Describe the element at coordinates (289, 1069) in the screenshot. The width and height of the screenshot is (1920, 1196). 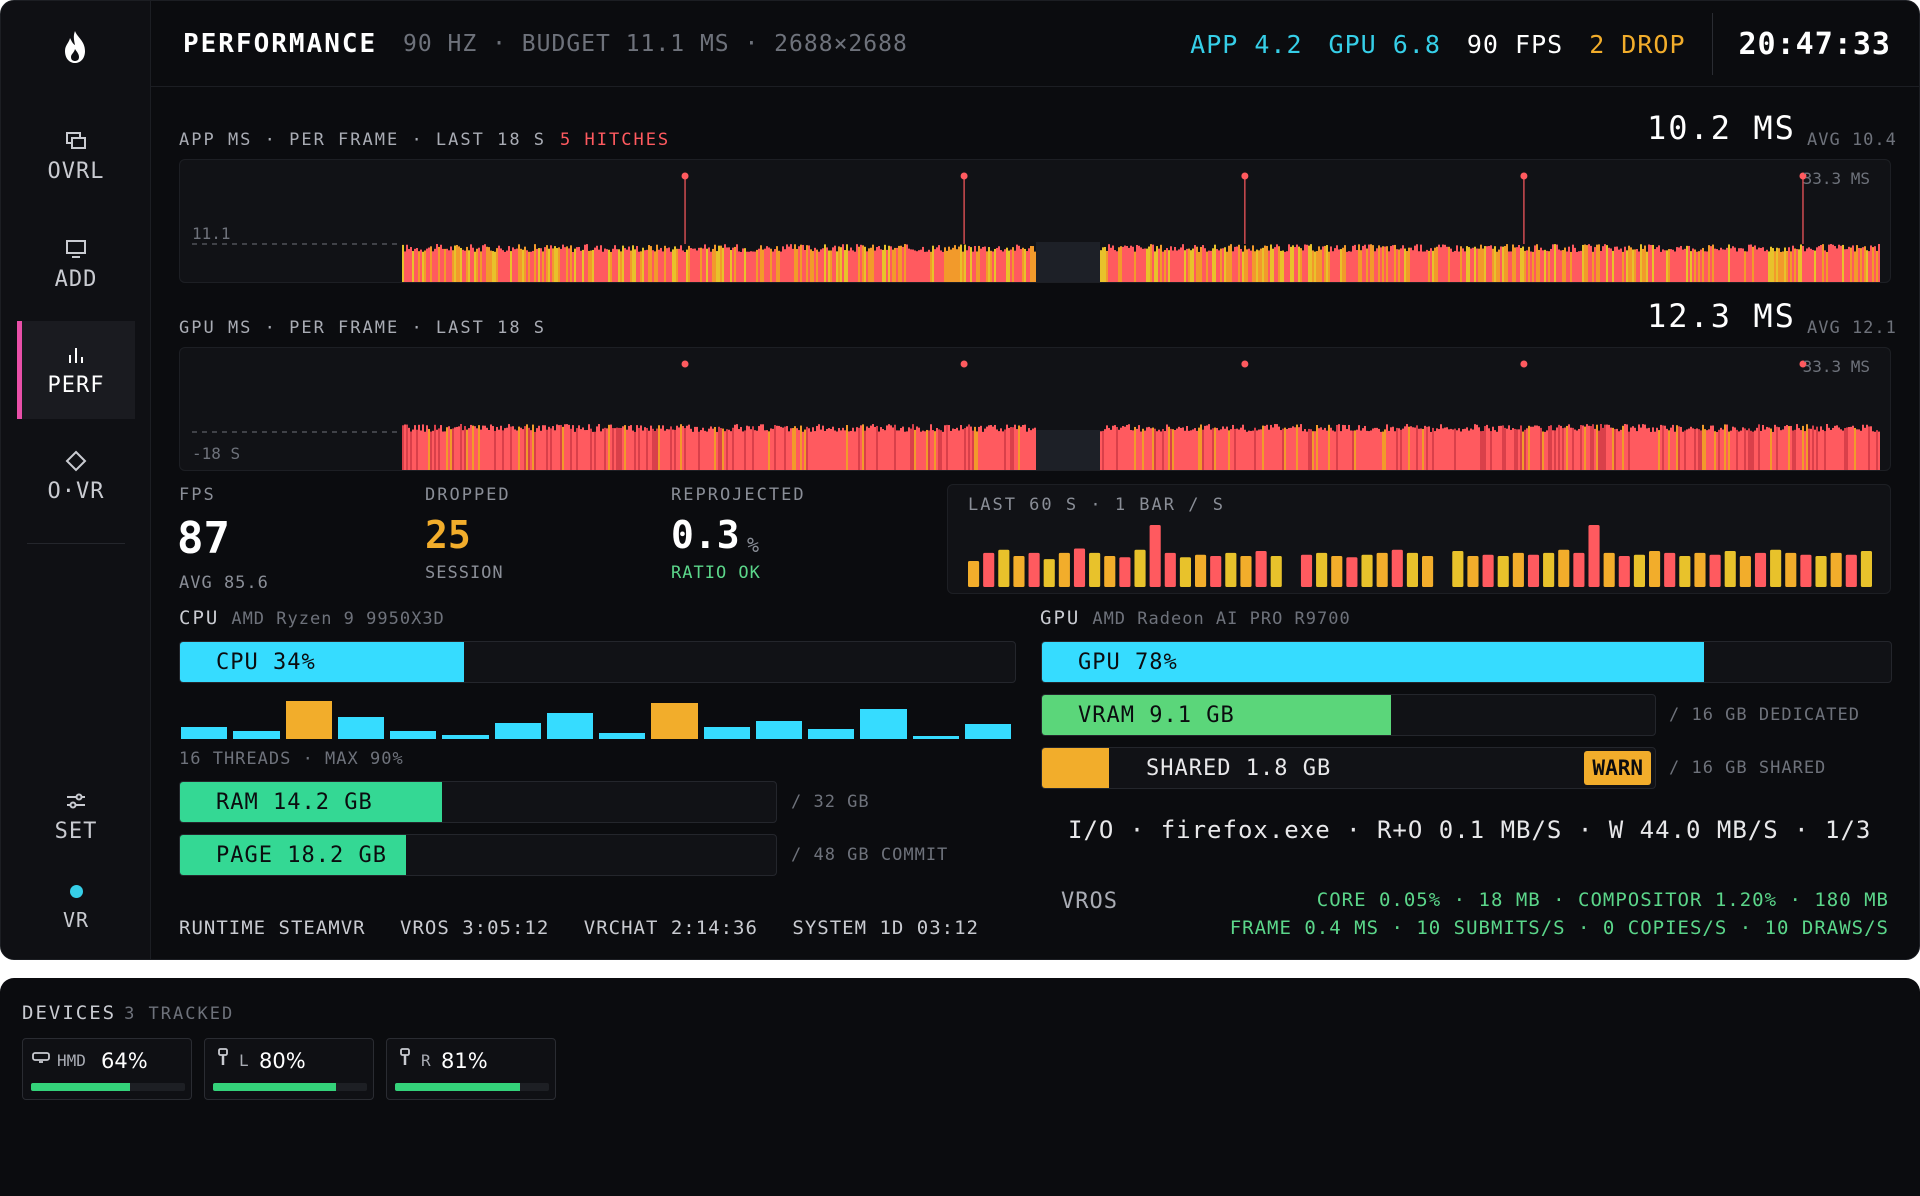
I see `device-card-left: L 80%` at that location.